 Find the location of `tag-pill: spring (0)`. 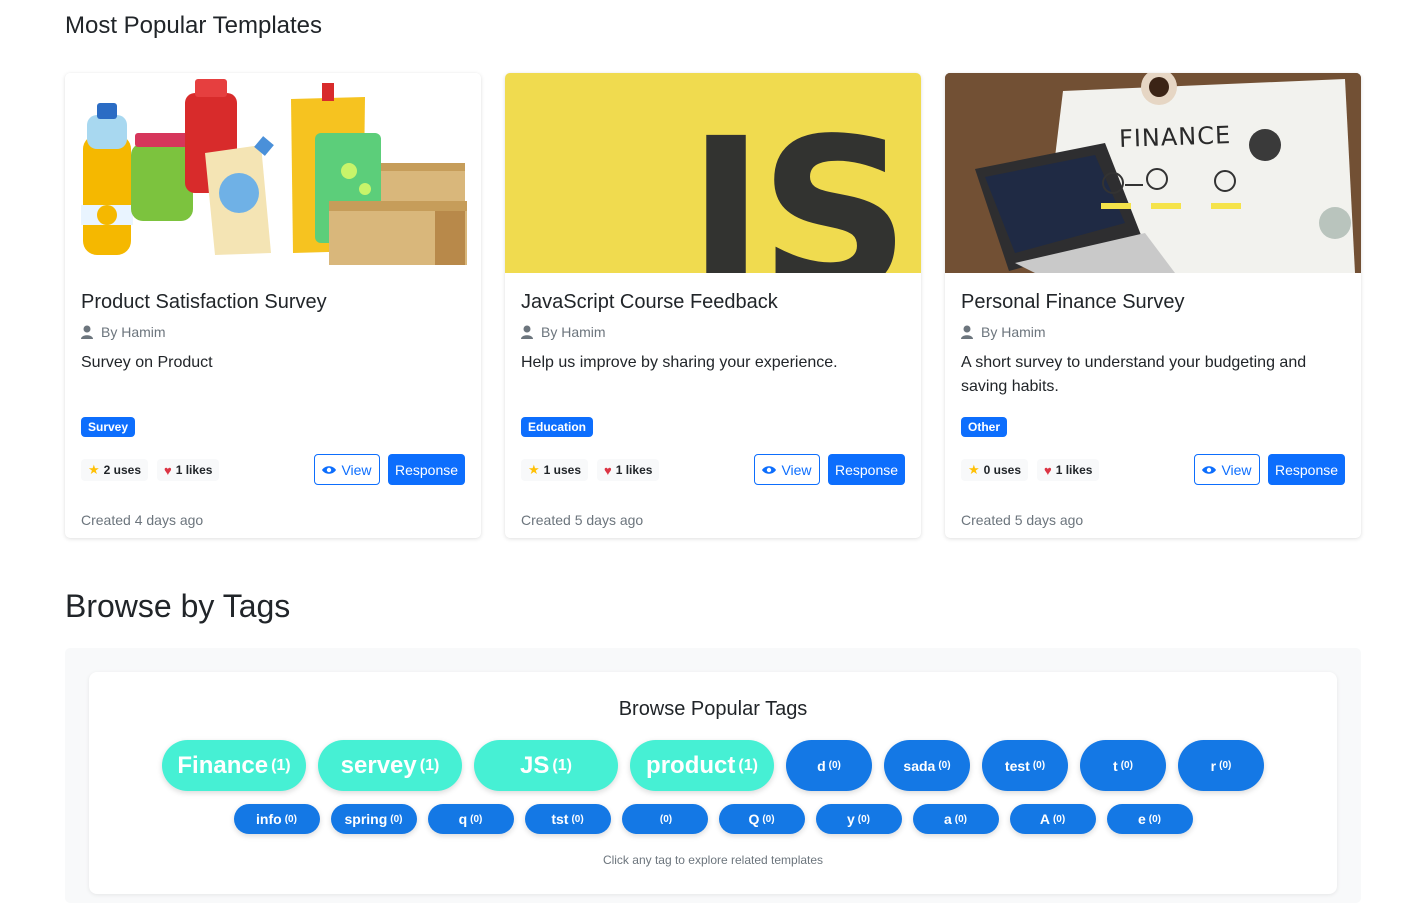

tag-pill: spring (0) is located at coordinates (373, 819).